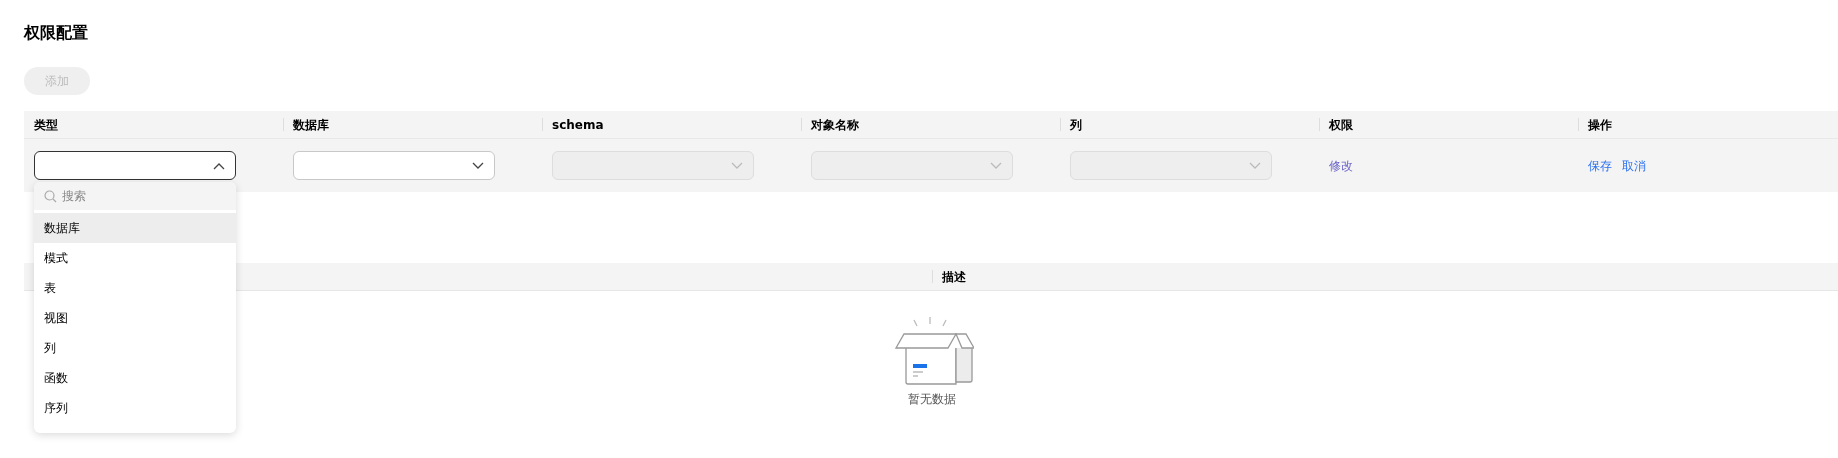  What do you see at coordinates (56, 33) in the screenshot?
I see `page-title: 权限配置` at bounding box center [56, 33].